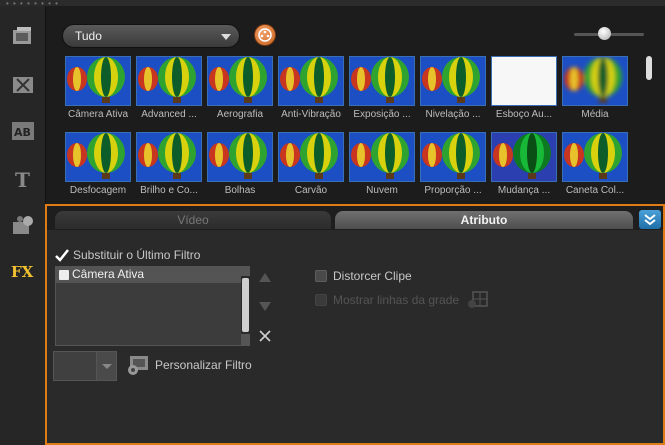 The height and width of the screenshot is (445, 665). I want to click on svg-text: AB, so click(22, 132).